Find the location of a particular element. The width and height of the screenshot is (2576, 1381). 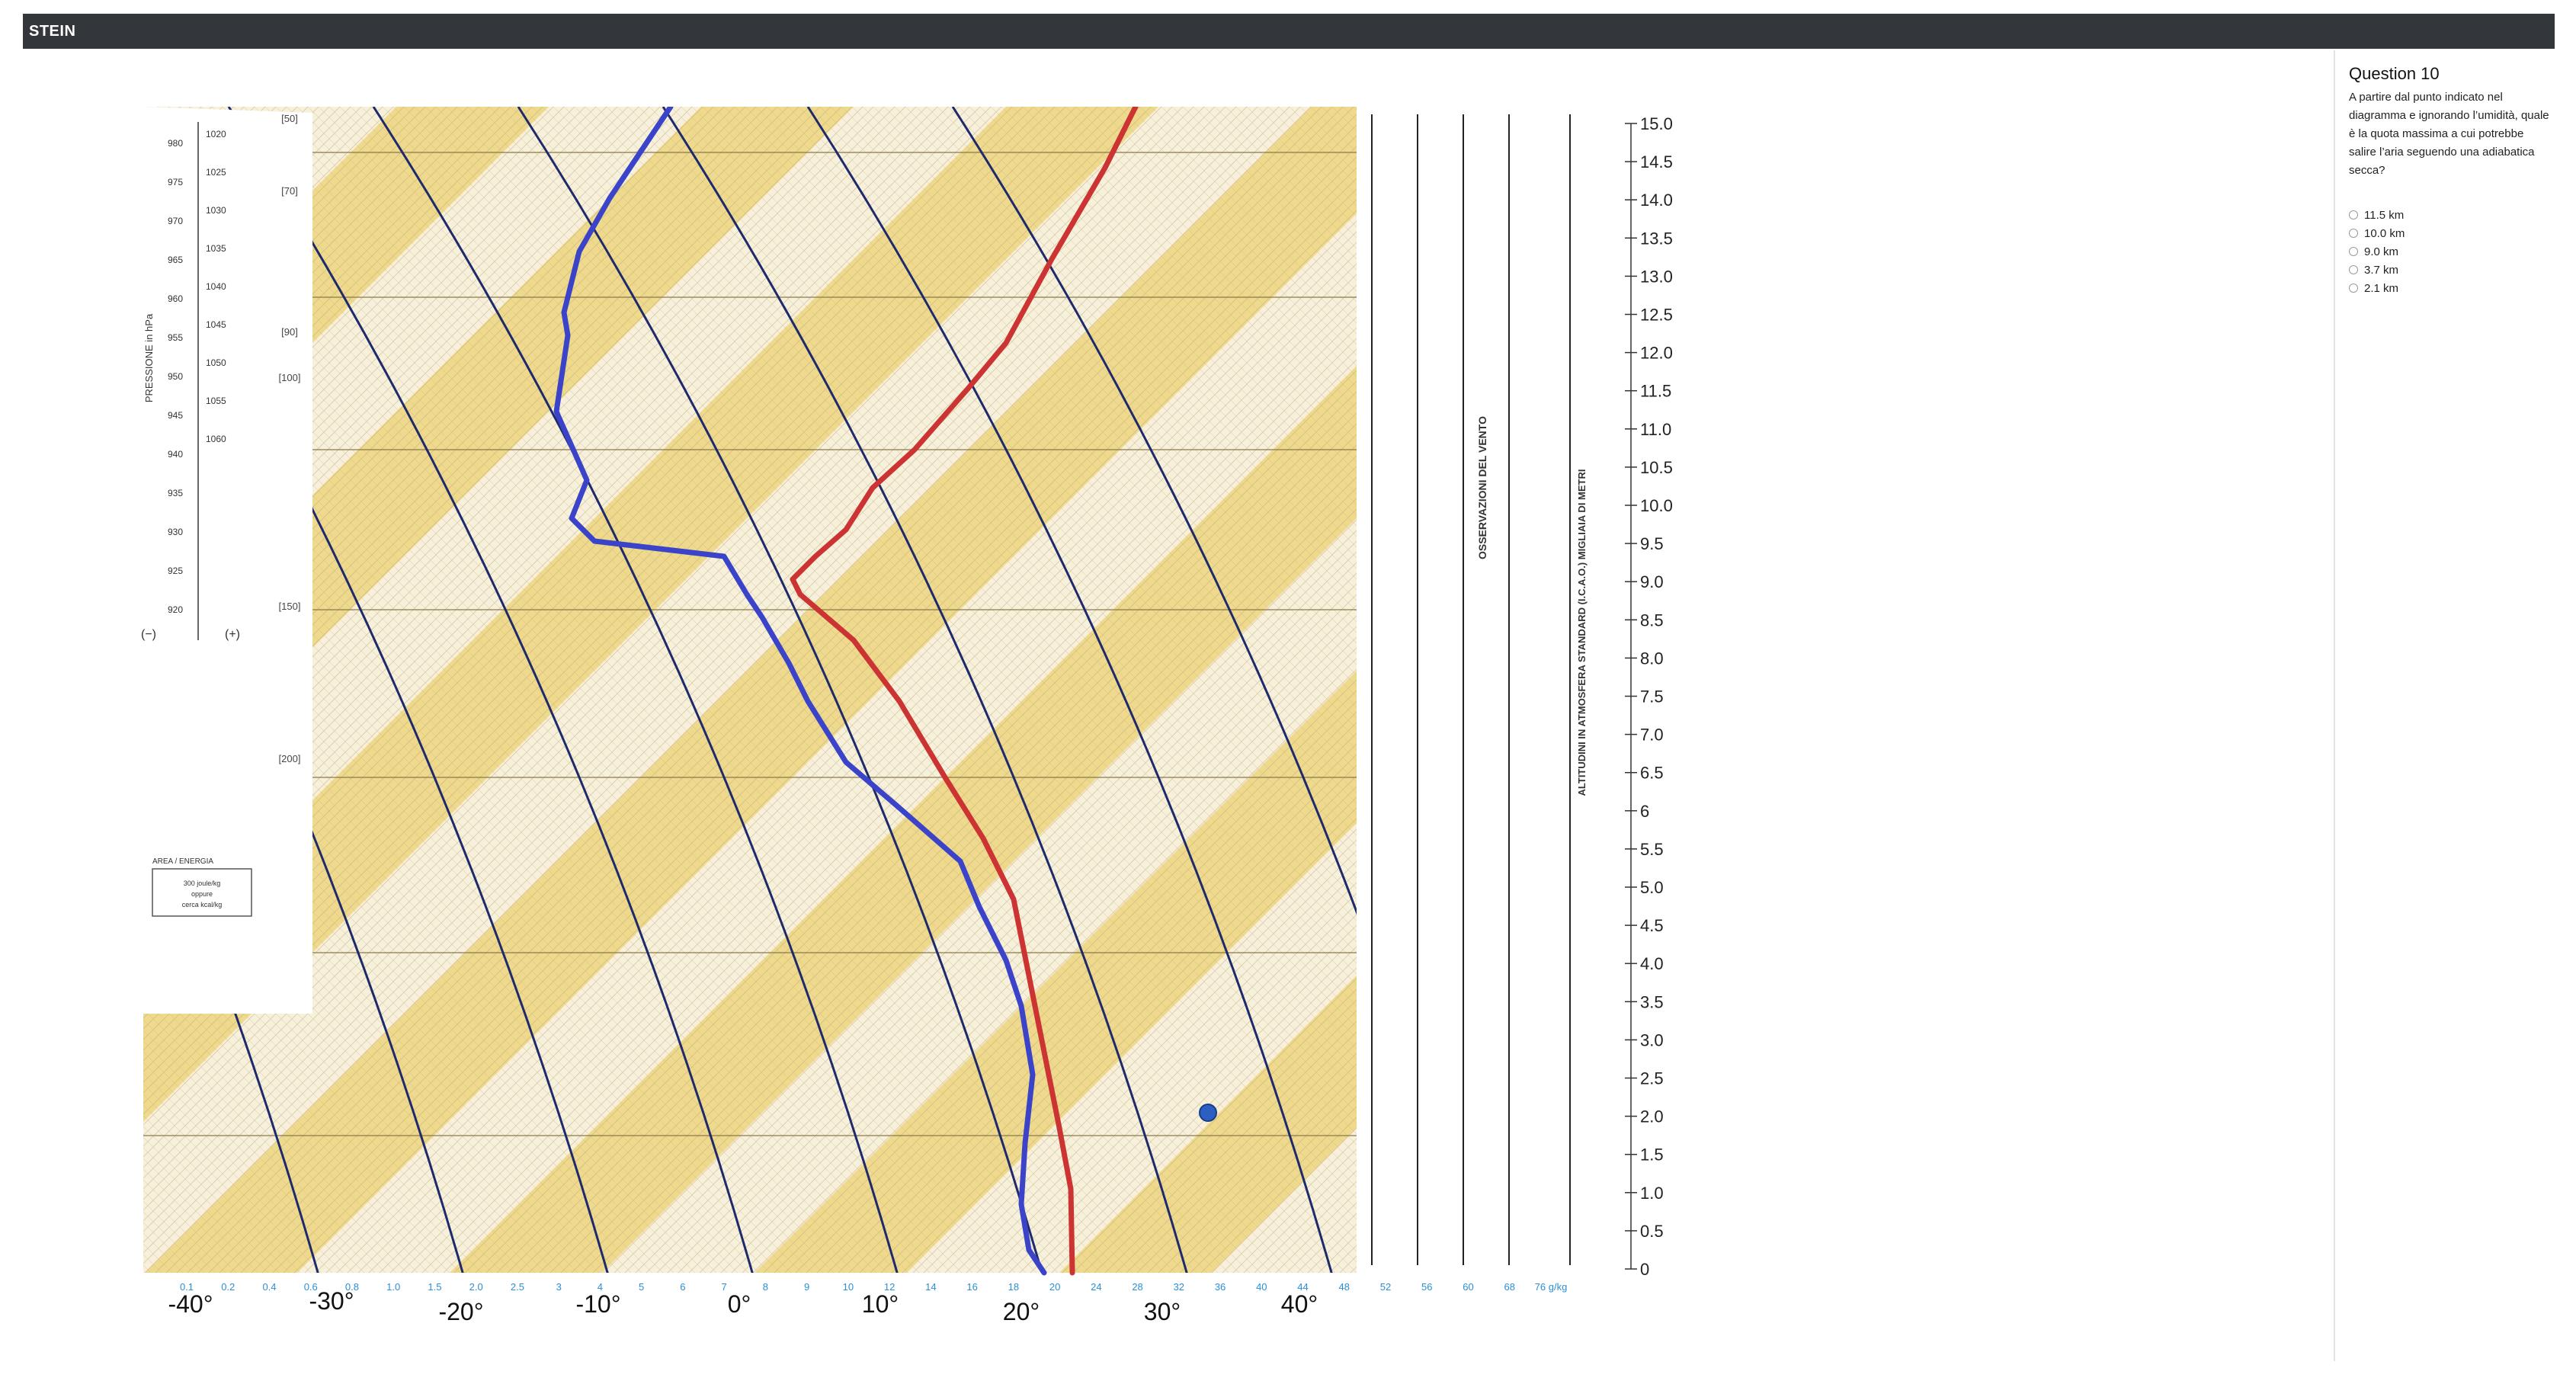

altitude-tick-label: 13.5 is located at coordinates (1656, 238).